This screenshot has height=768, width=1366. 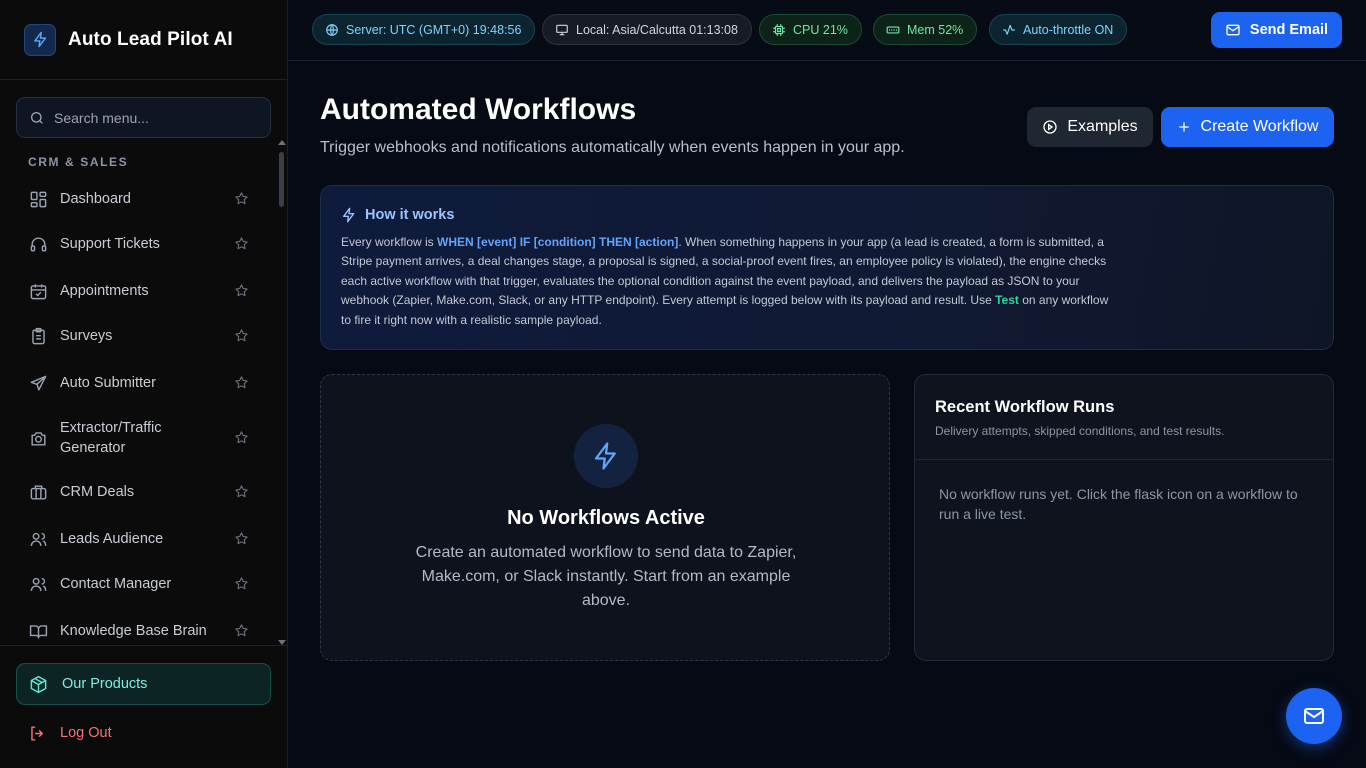 I want to click on search-icon, so click(x=37, y=118).